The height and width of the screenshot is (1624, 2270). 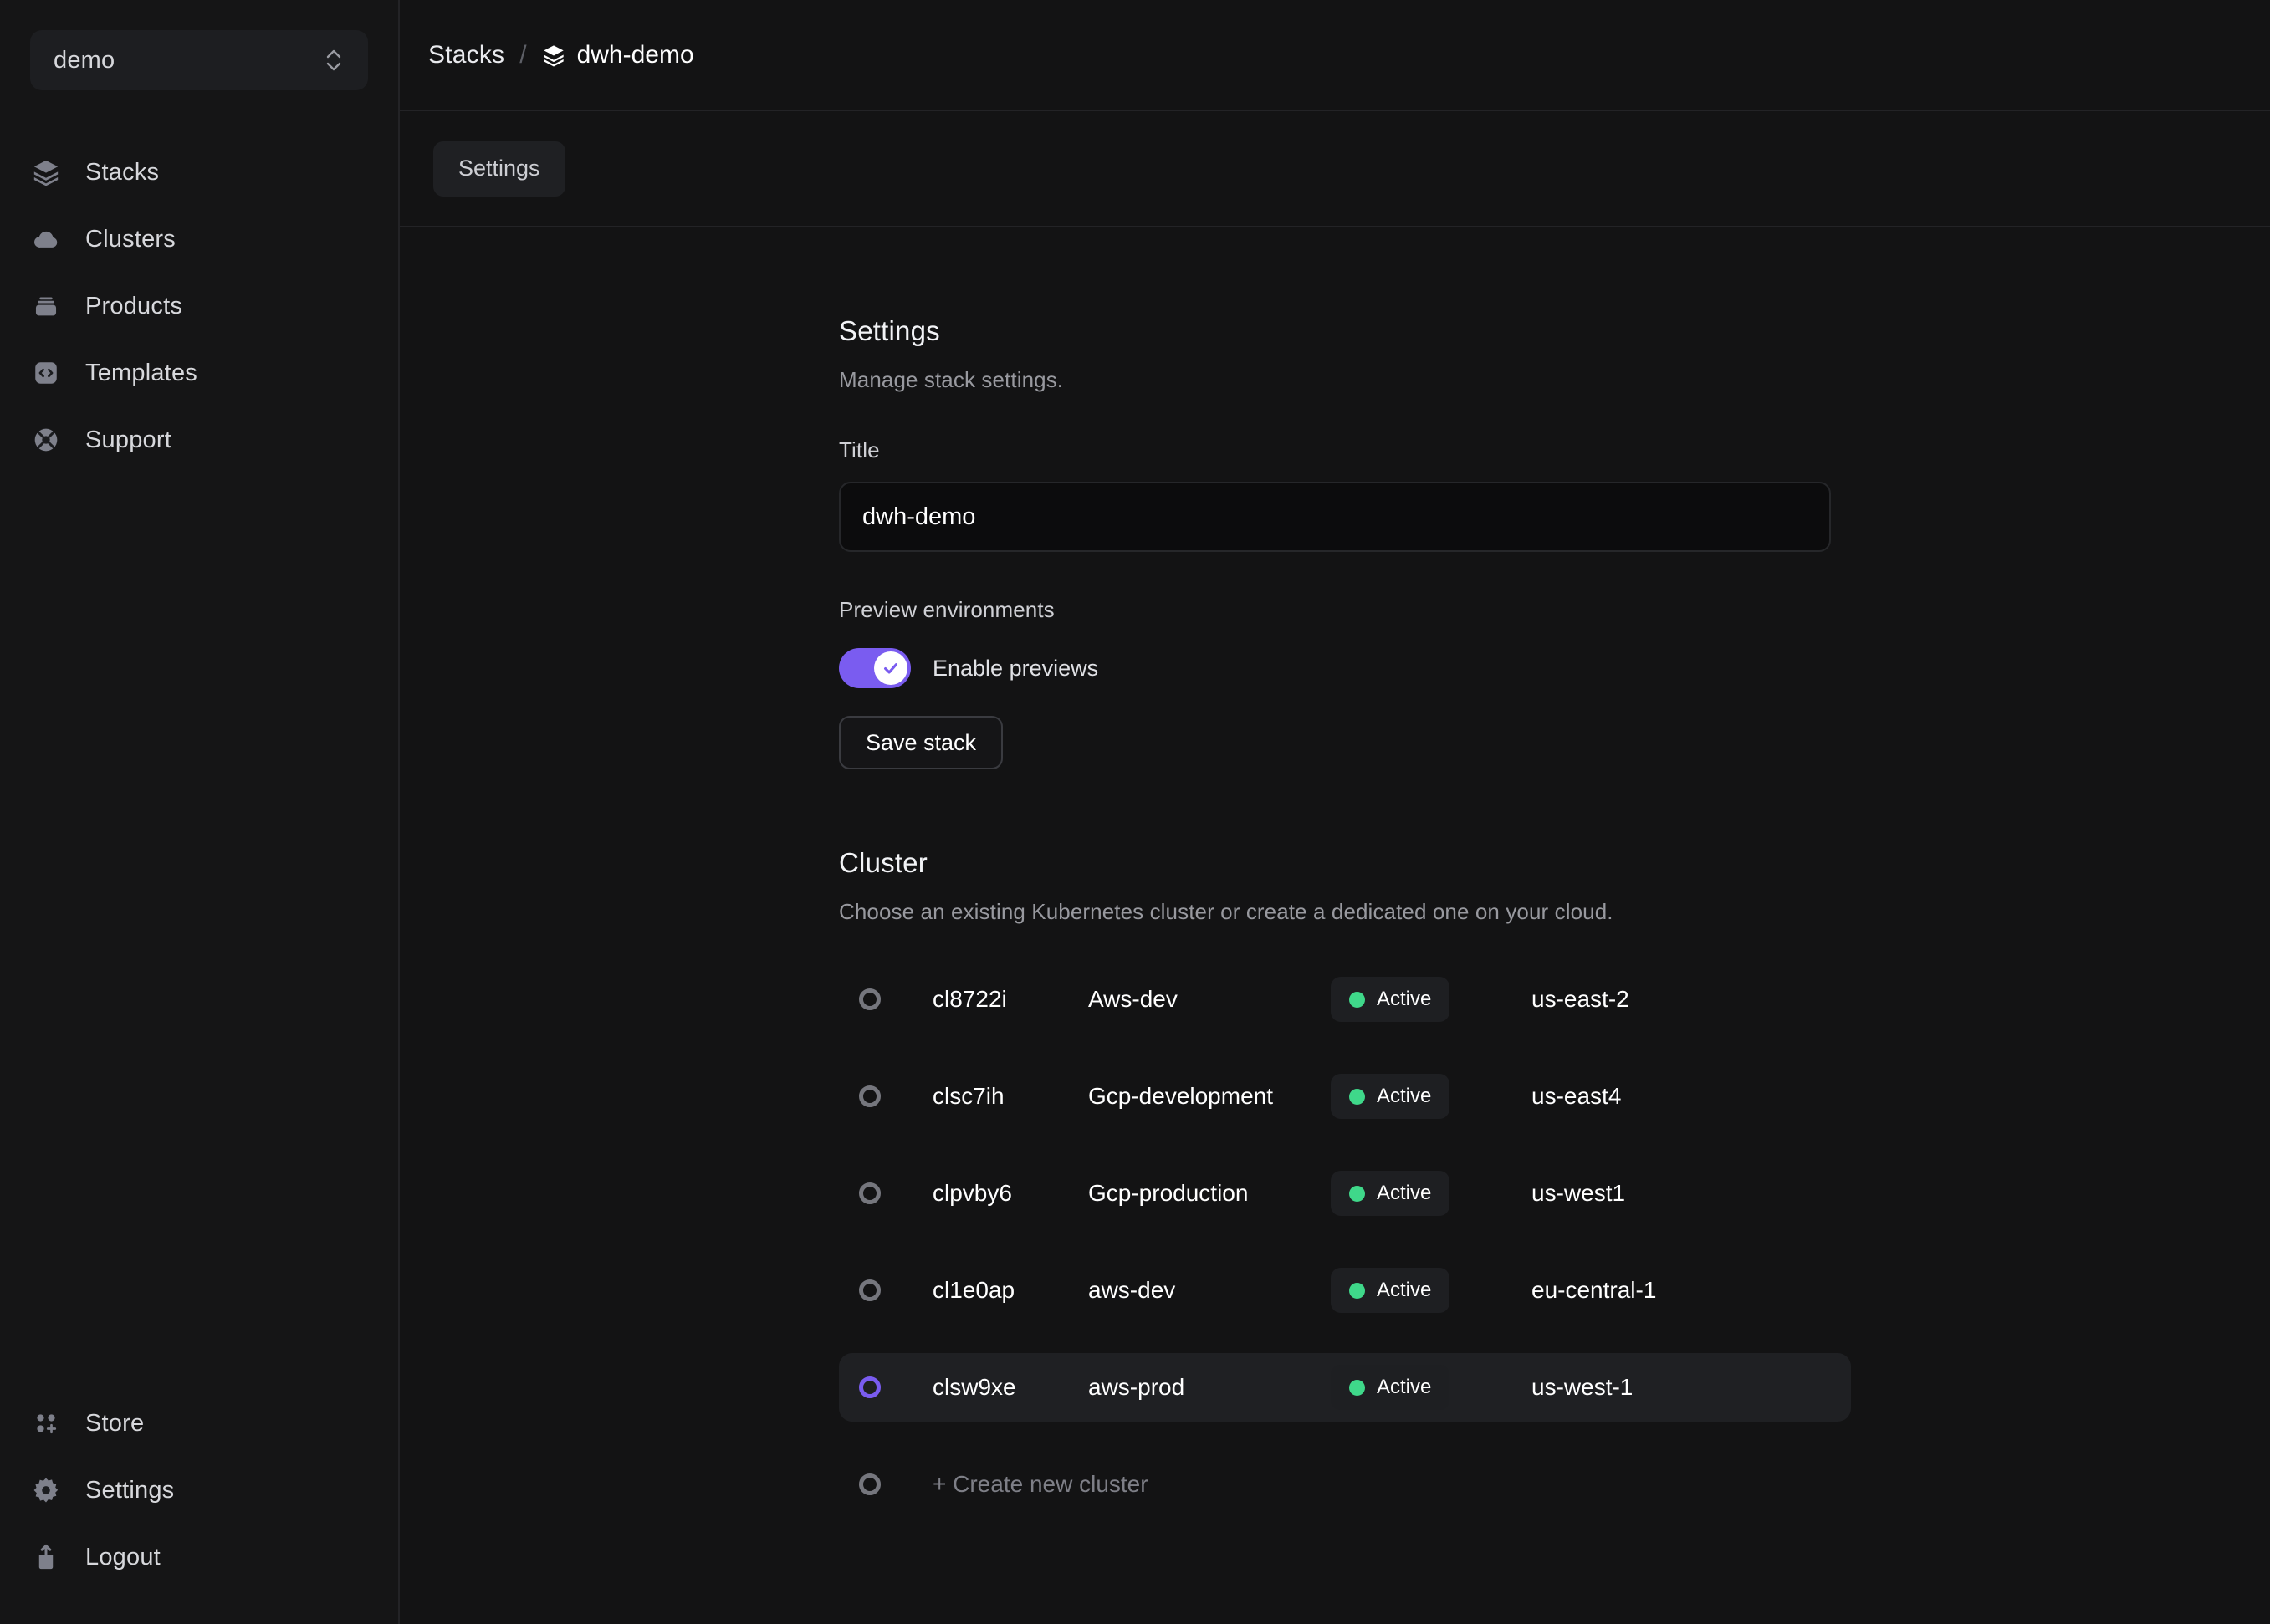 I want to click on tab-label: Settings, so click(x=499, y=168).